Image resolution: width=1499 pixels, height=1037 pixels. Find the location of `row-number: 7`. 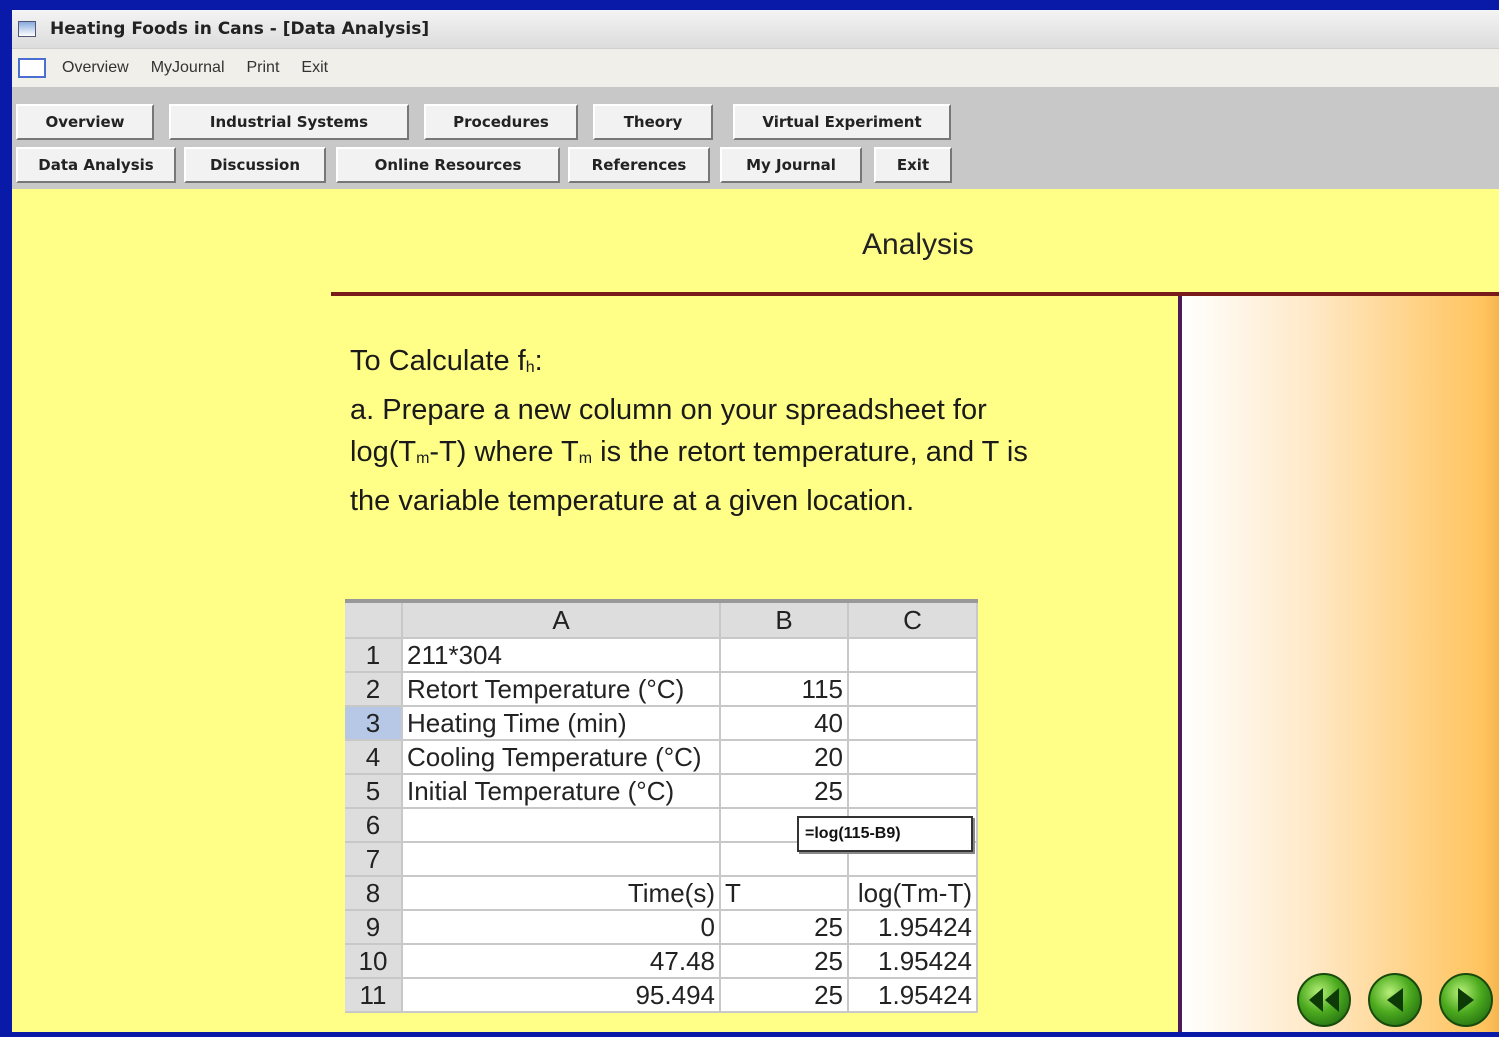

row-number: 7 is located at coordinates (374, 859).